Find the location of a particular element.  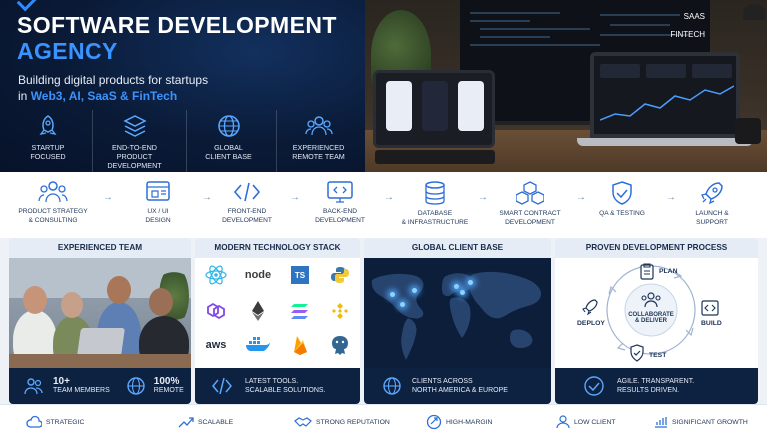

step-label: FRONT-END is located at coordinates (247, 211).